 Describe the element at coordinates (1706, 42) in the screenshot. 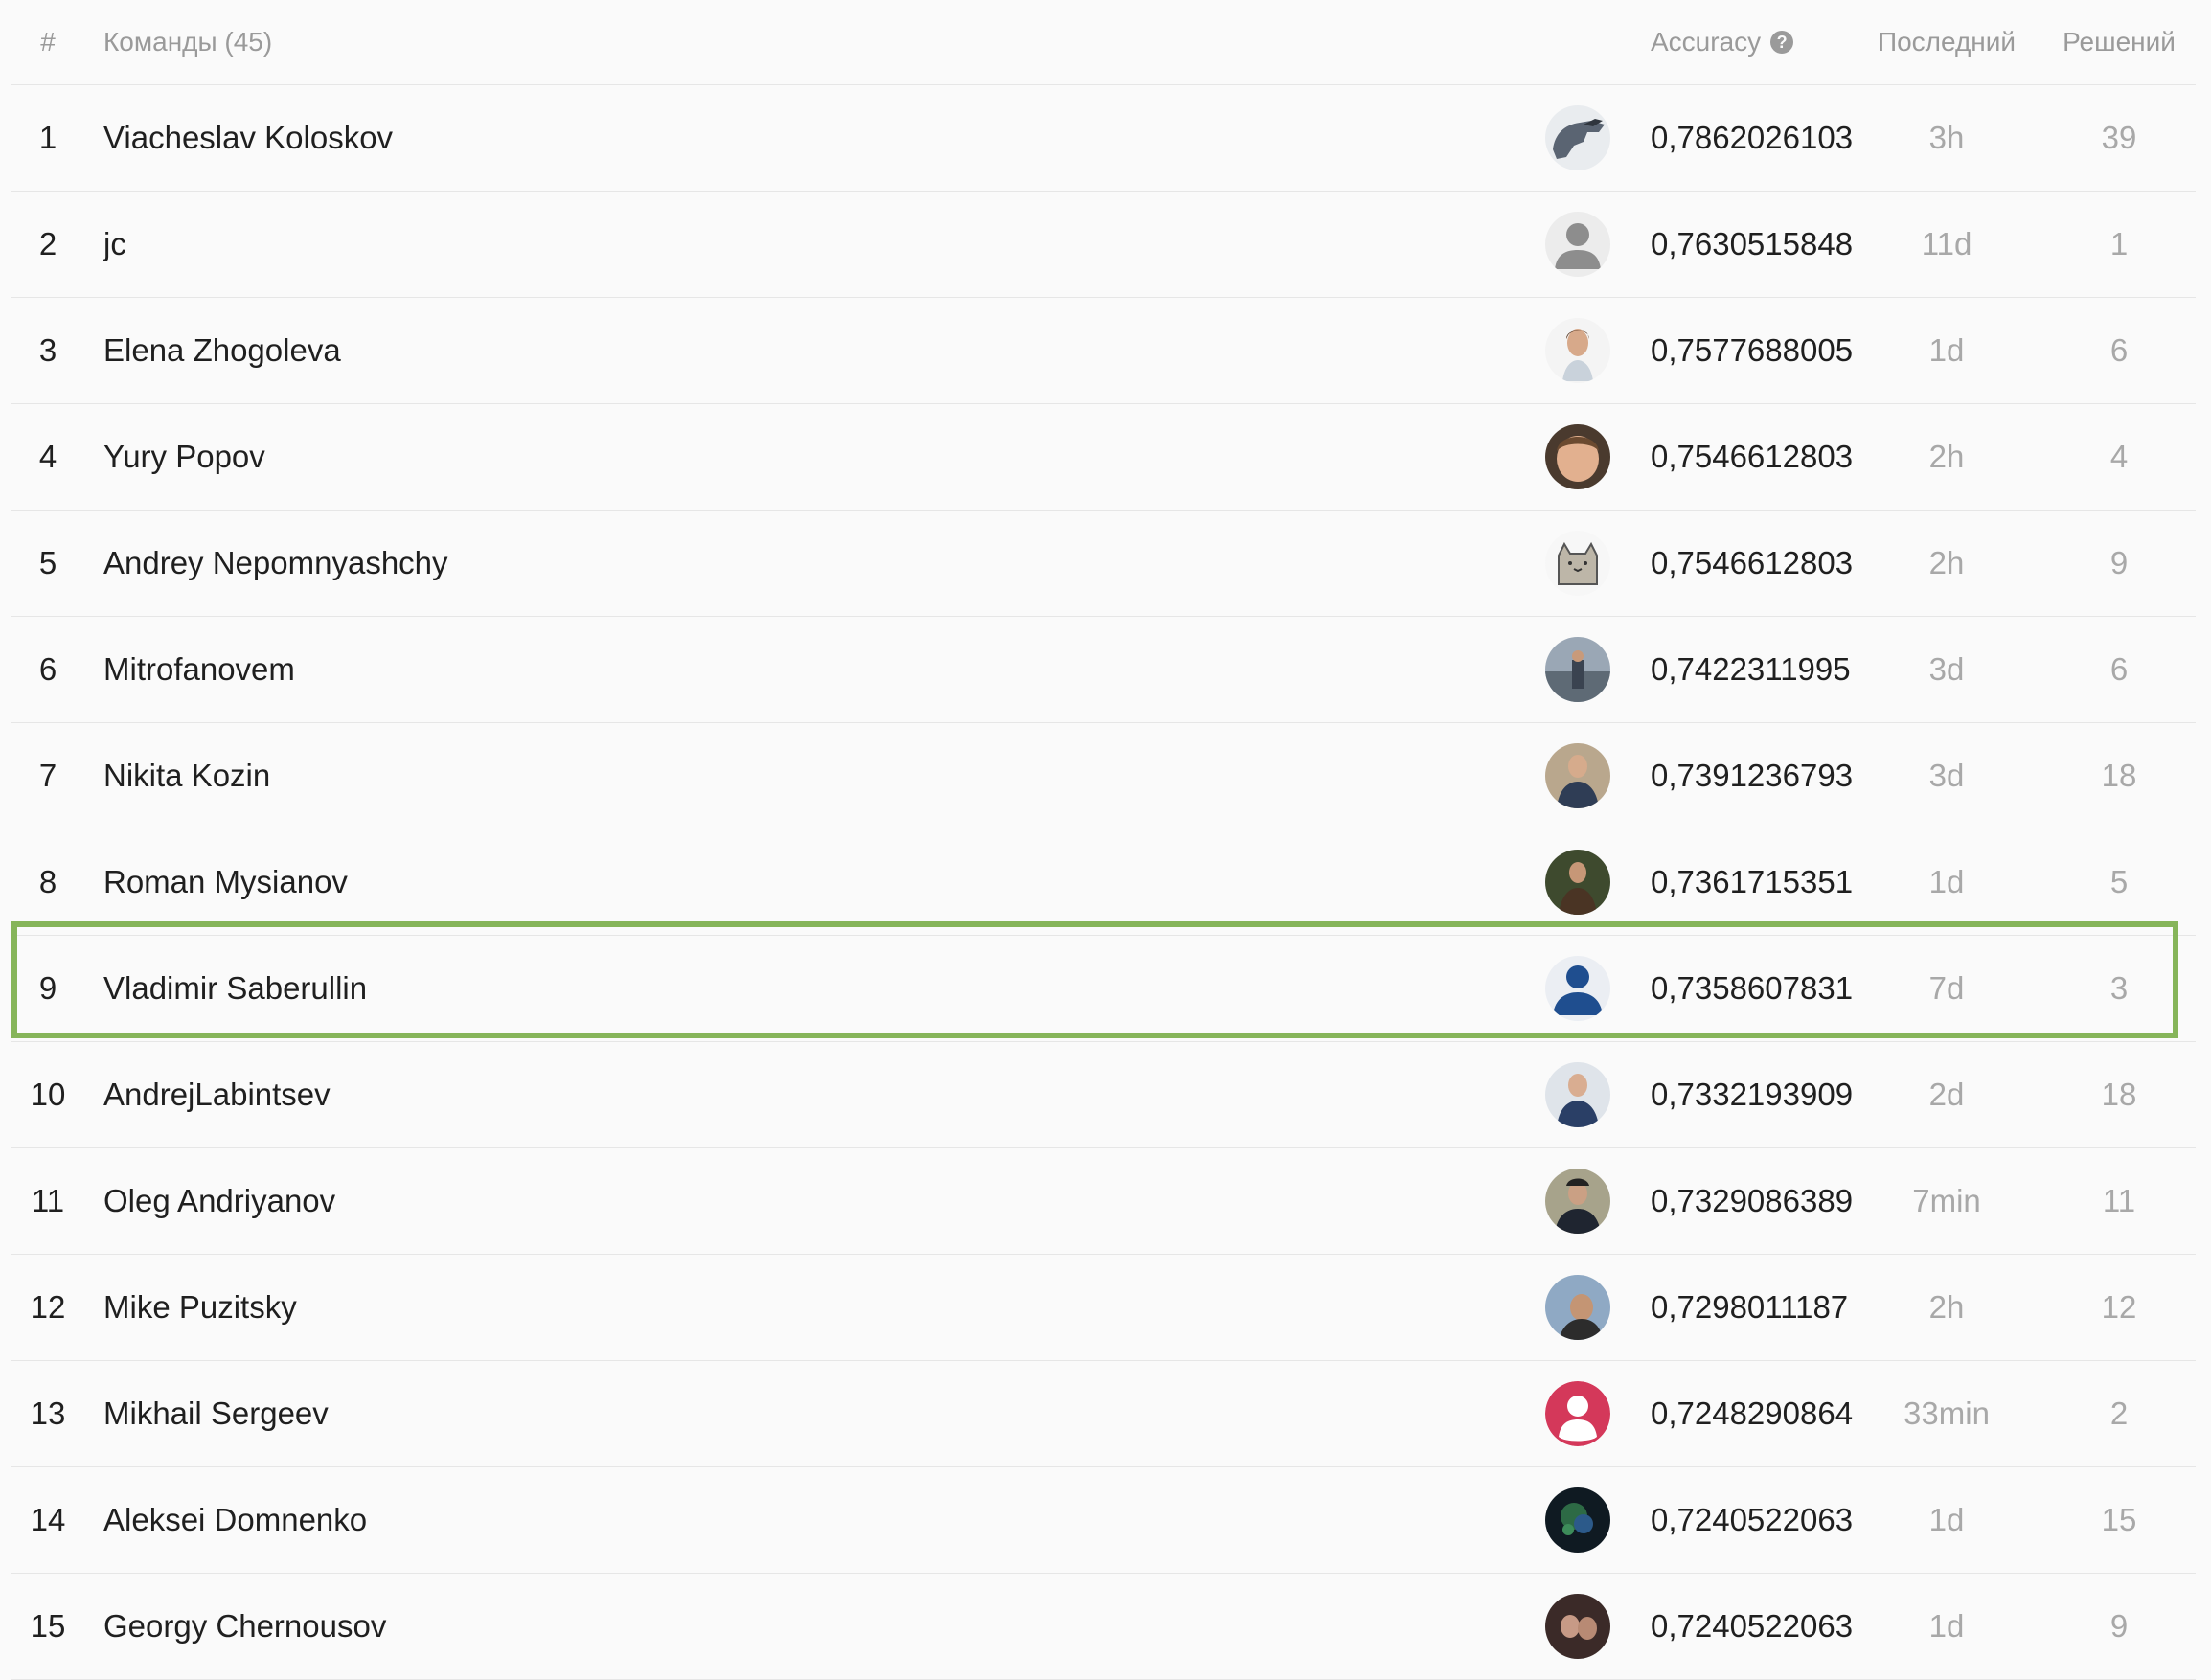

I see `accuracy-label: Accuracy` at that location.